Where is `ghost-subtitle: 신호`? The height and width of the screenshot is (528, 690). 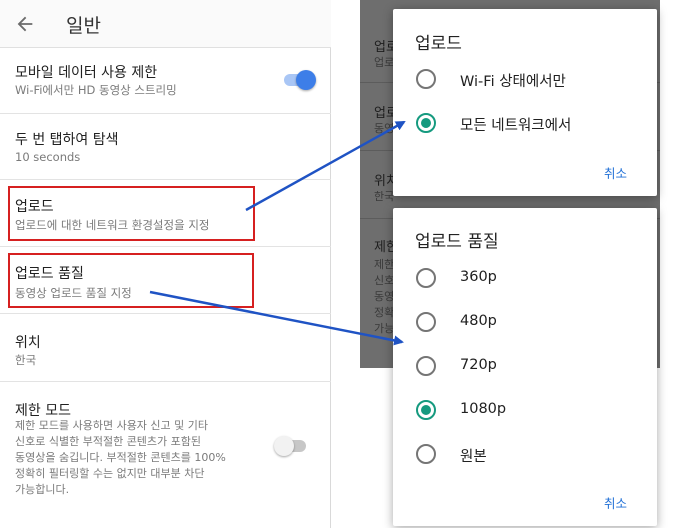 ghost-subtitle: 신호 is located at coordinates (384, 280).